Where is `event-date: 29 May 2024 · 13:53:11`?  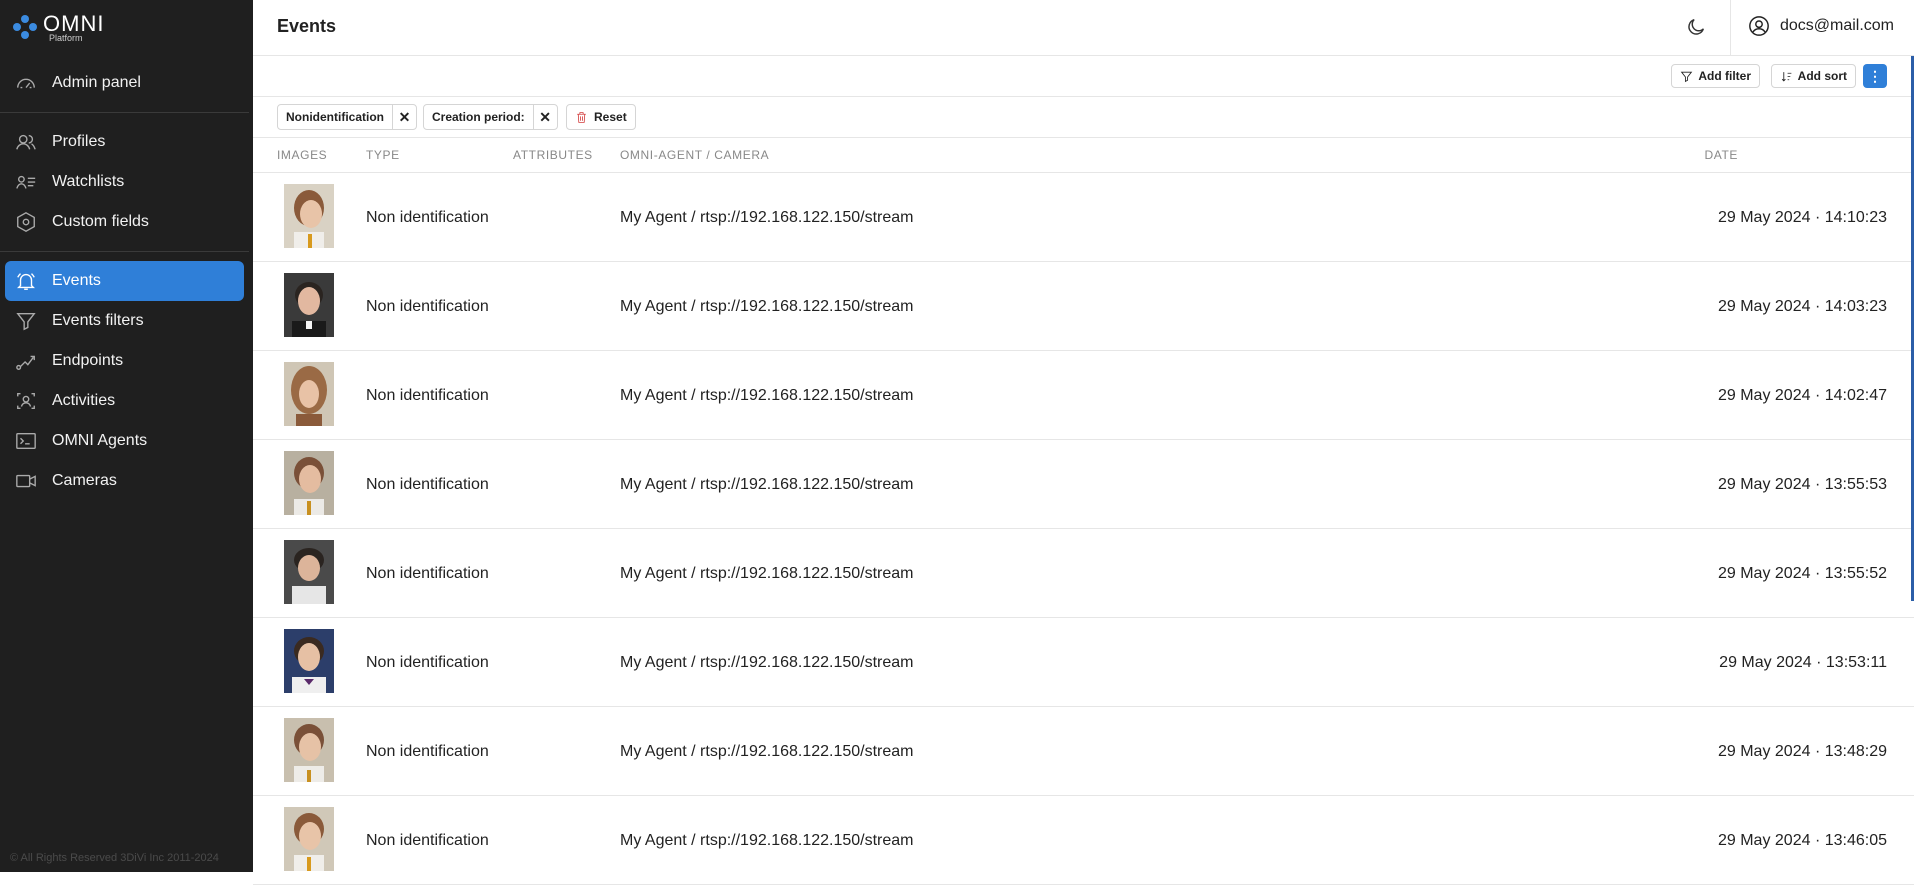 event-date: 29 May 2024 · 13:53:11 is located at coordinates (1803, 662).